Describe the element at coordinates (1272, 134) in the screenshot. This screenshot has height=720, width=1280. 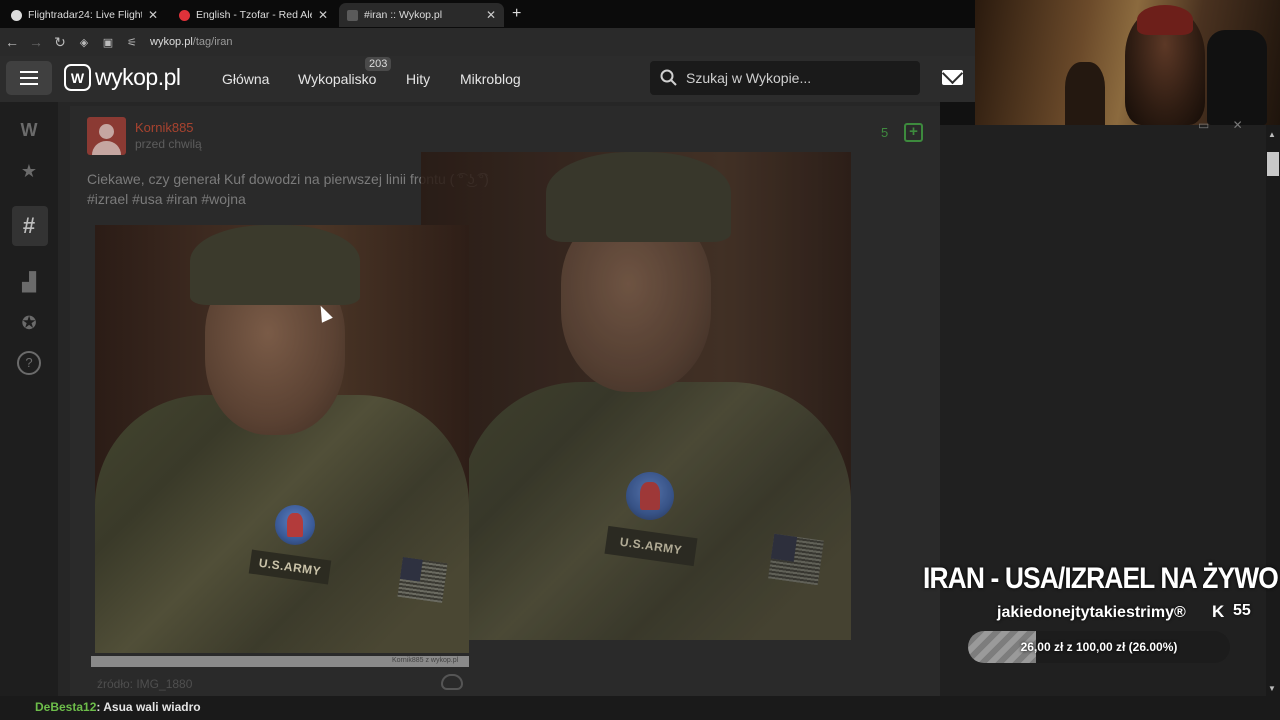
I see `scroll-up-icon: ▲` at that location.